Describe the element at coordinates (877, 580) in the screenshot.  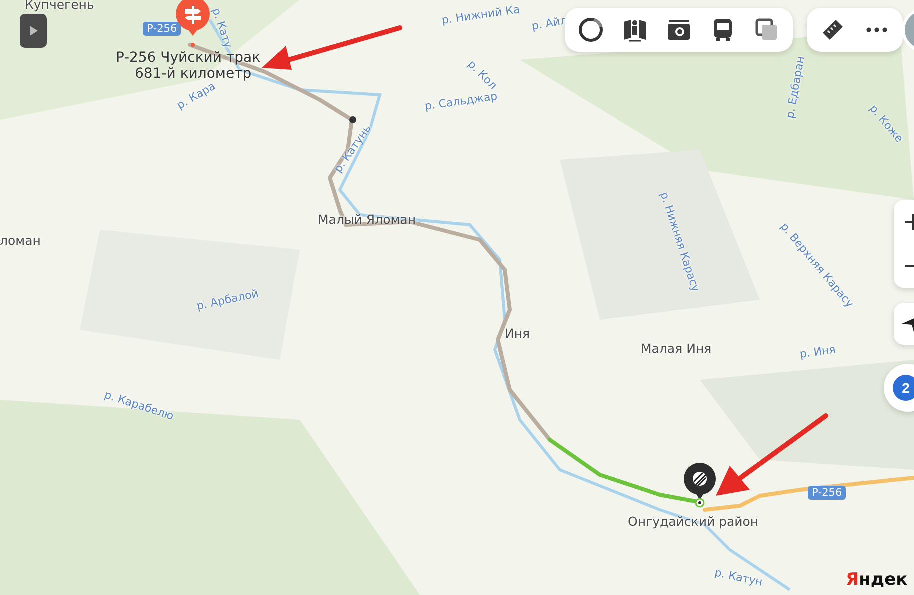
I see `logo: Яндек` at that location.